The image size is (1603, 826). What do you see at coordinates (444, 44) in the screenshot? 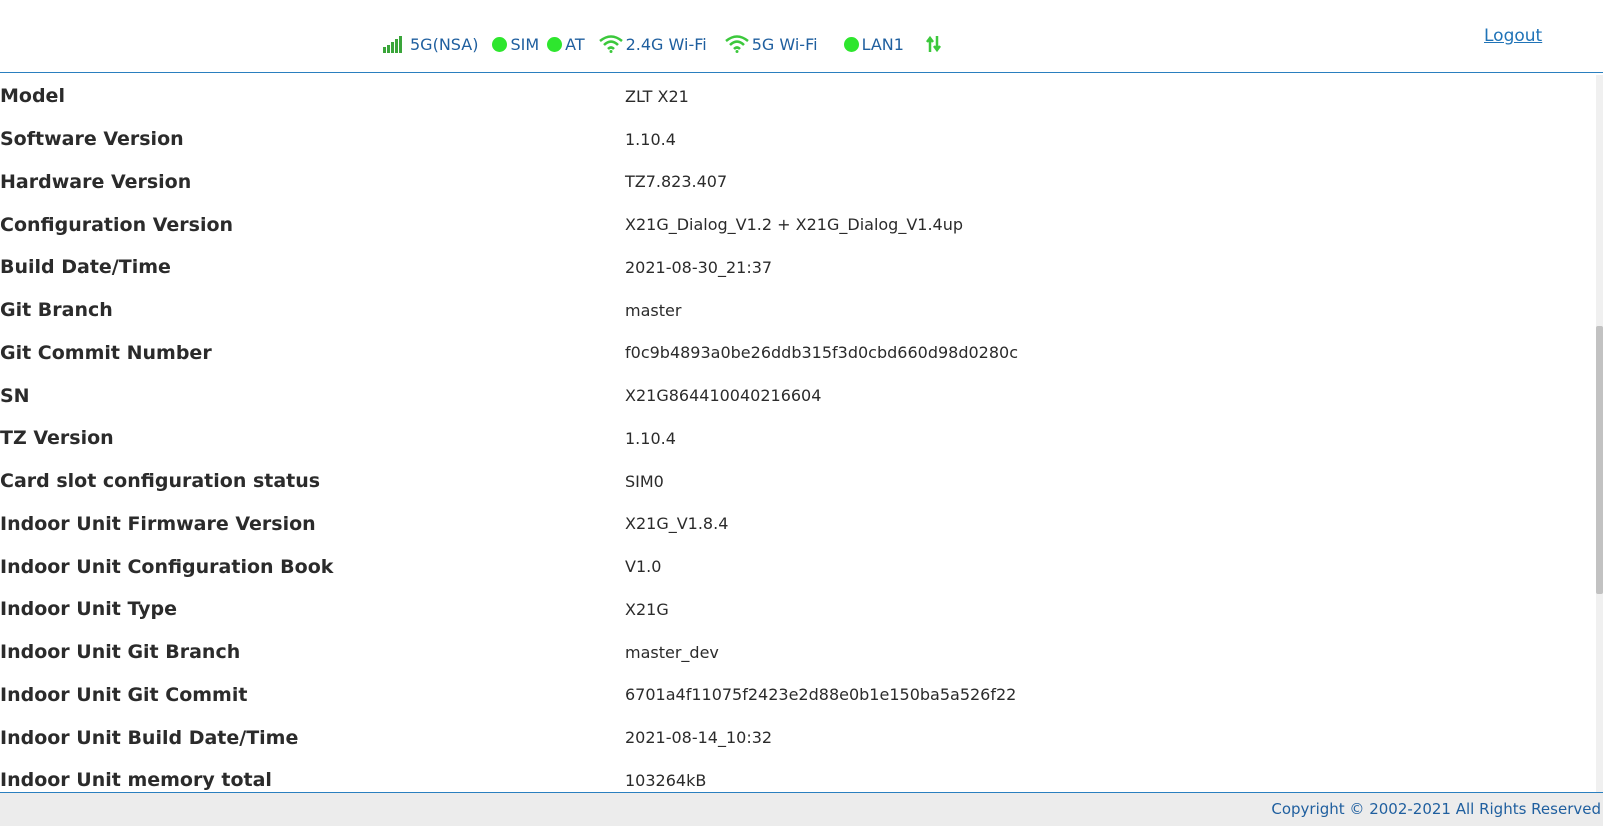
I see `network-type-label: 5G(NSA)` at bounding box center [444, 44].